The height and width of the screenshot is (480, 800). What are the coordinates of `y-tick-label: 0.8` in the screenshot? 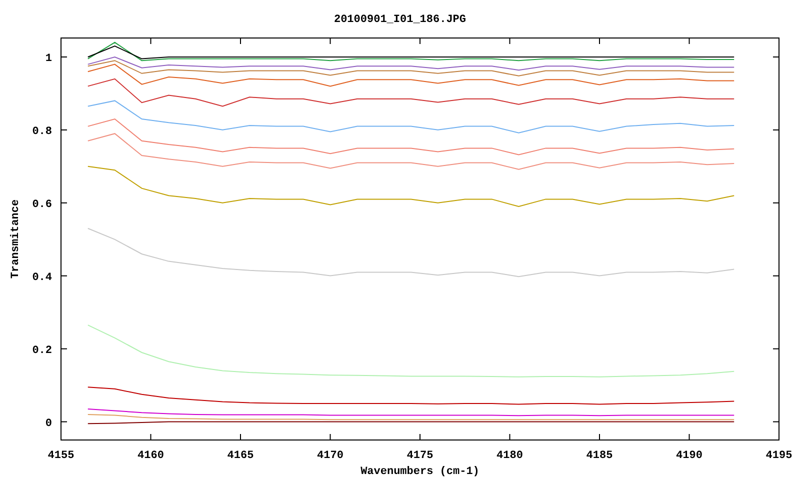 It's located at (42, 132).